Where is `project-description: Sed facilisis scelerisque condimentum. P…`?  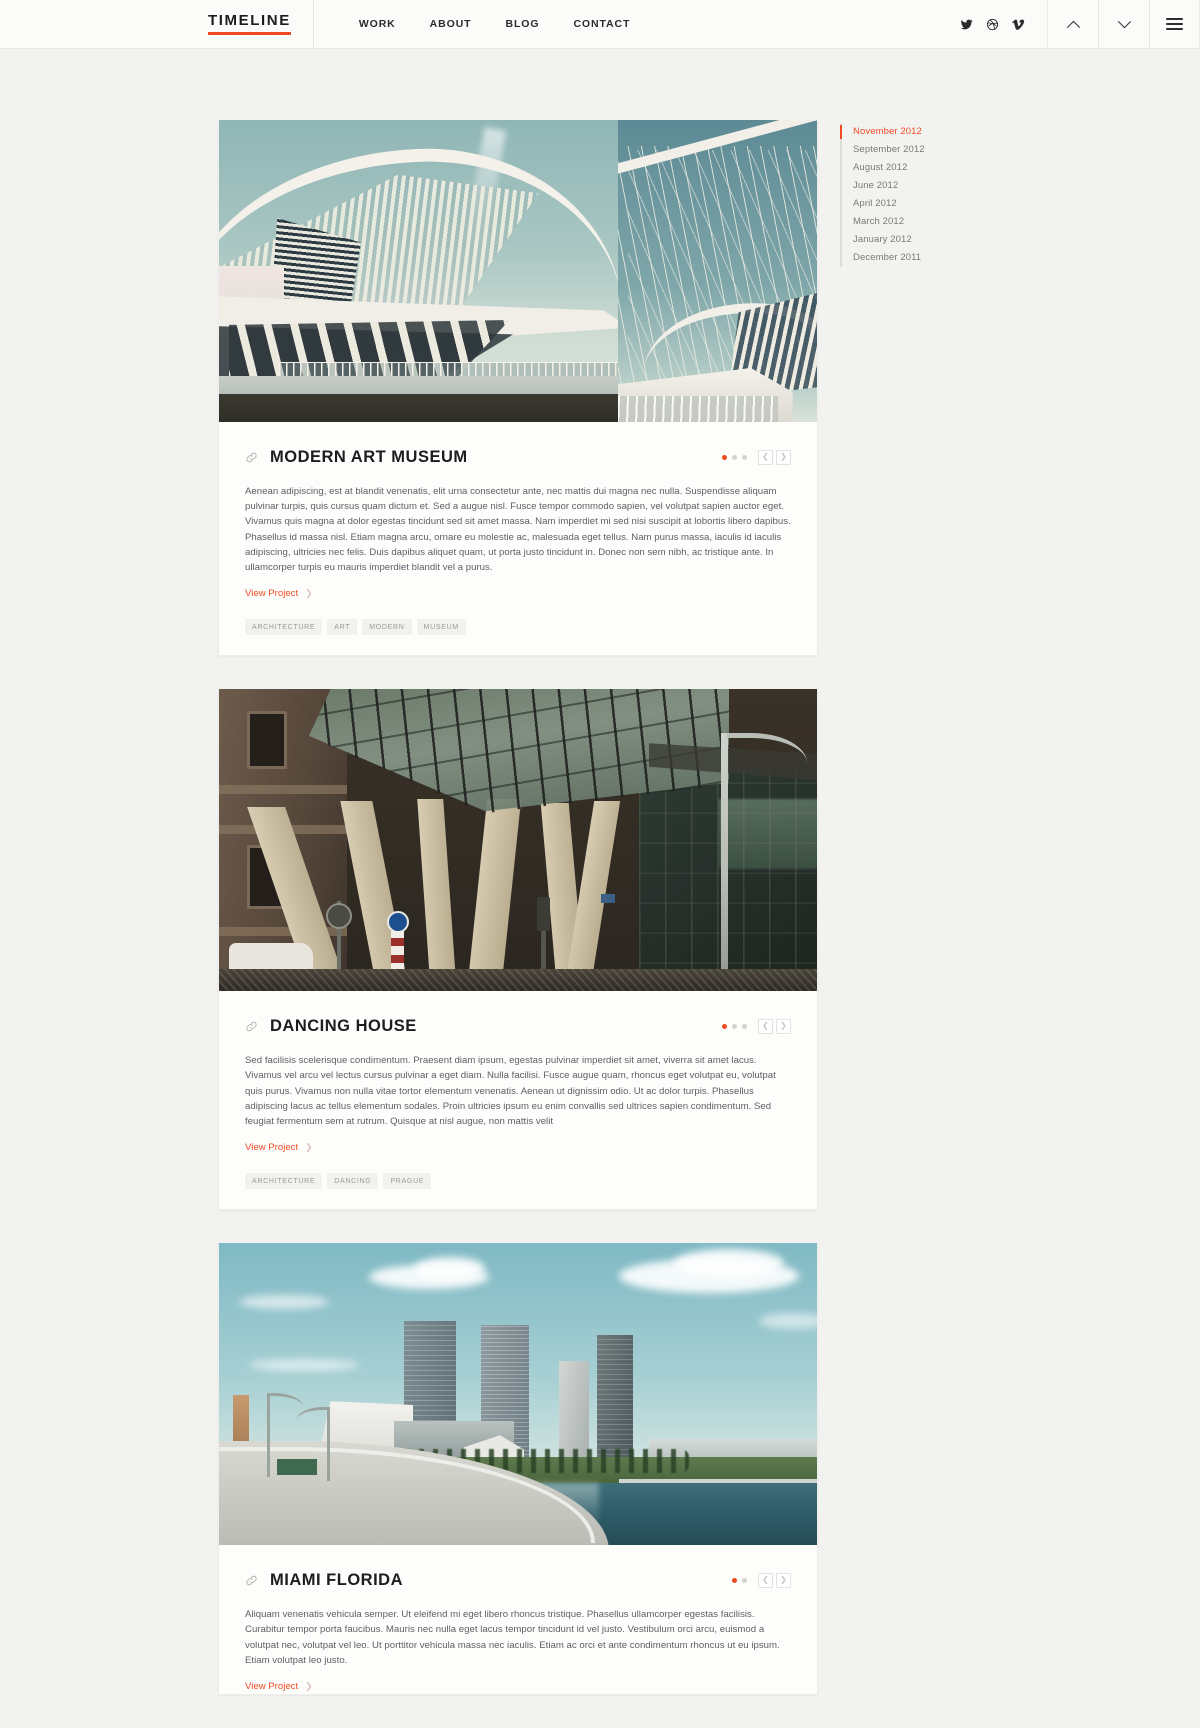
project-description: Sed facilisis scelerisque condimentum. P… is located at coordinates (510, 1091).